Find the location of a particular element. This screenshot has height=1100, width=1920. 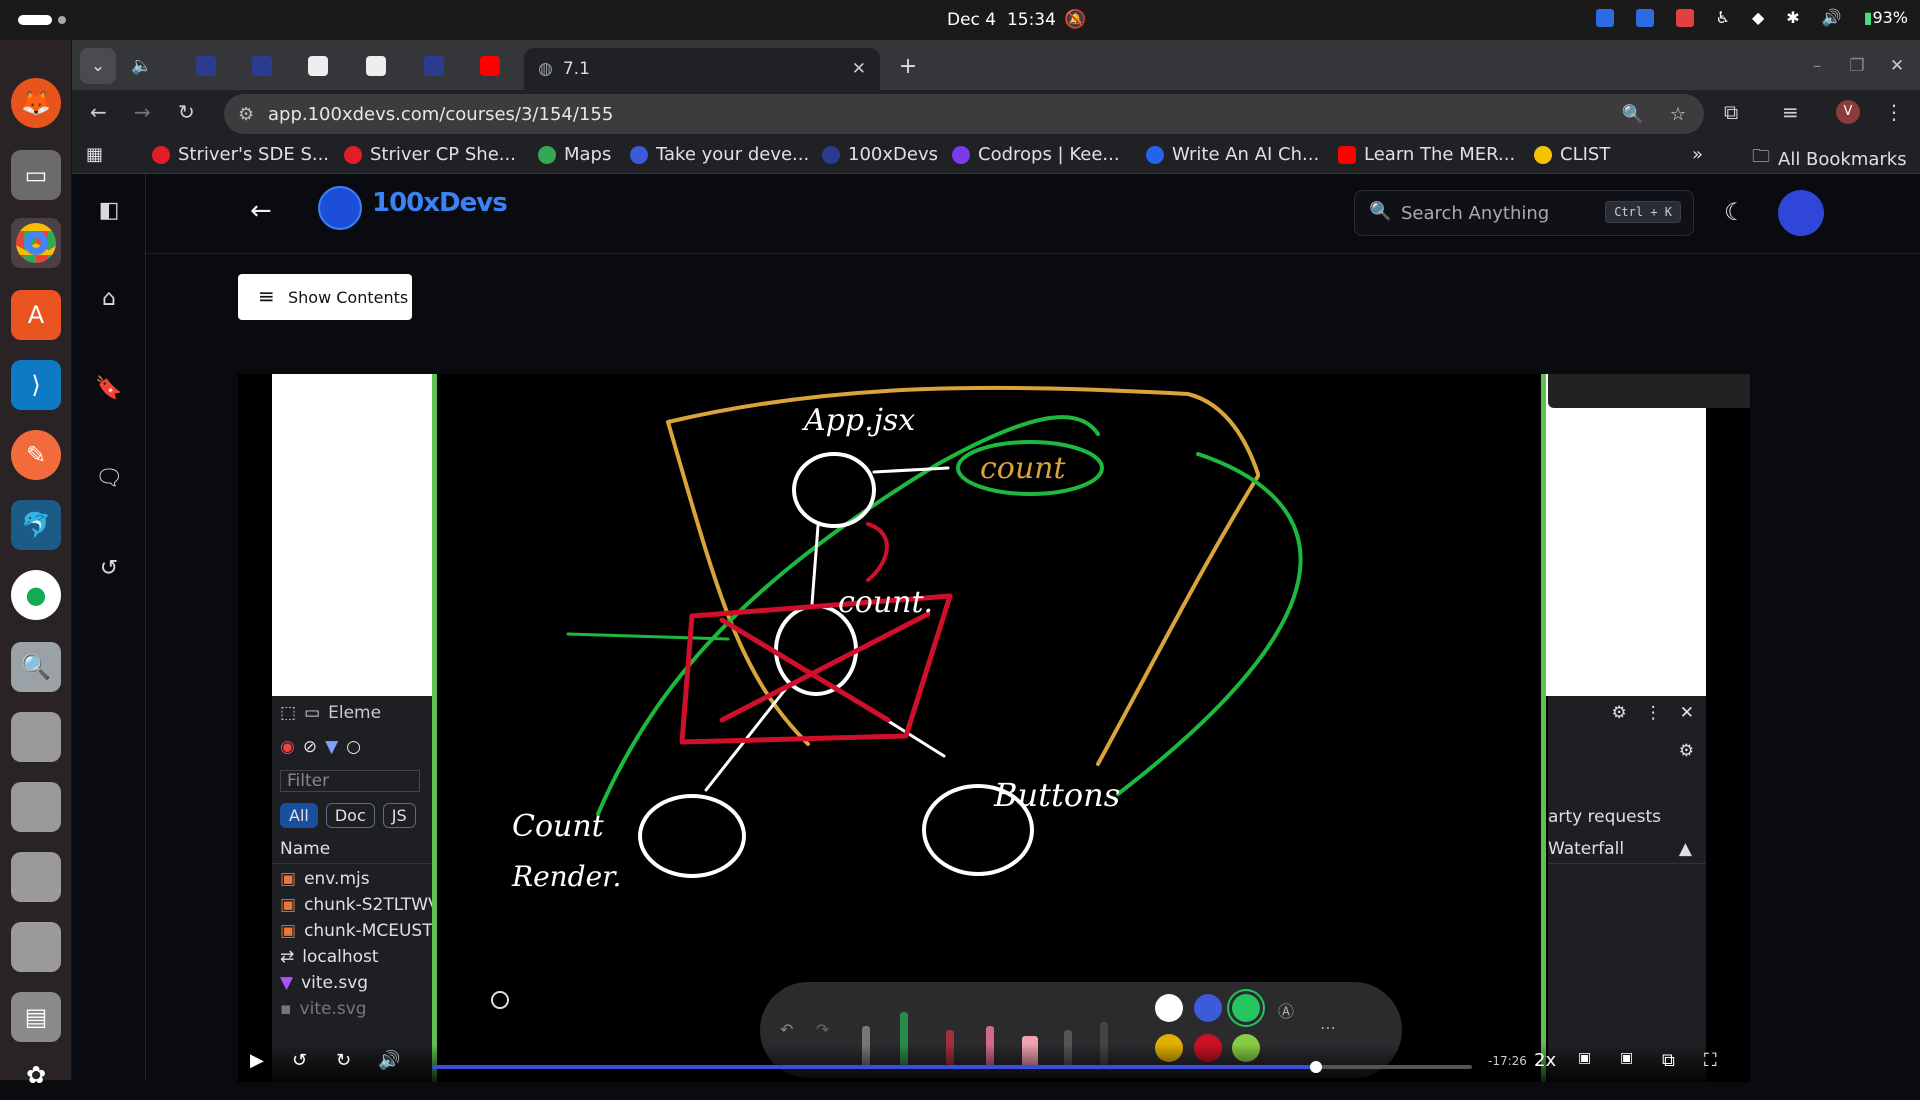

bookmark-icon: 🔖 is located at coordinates (109, 391).